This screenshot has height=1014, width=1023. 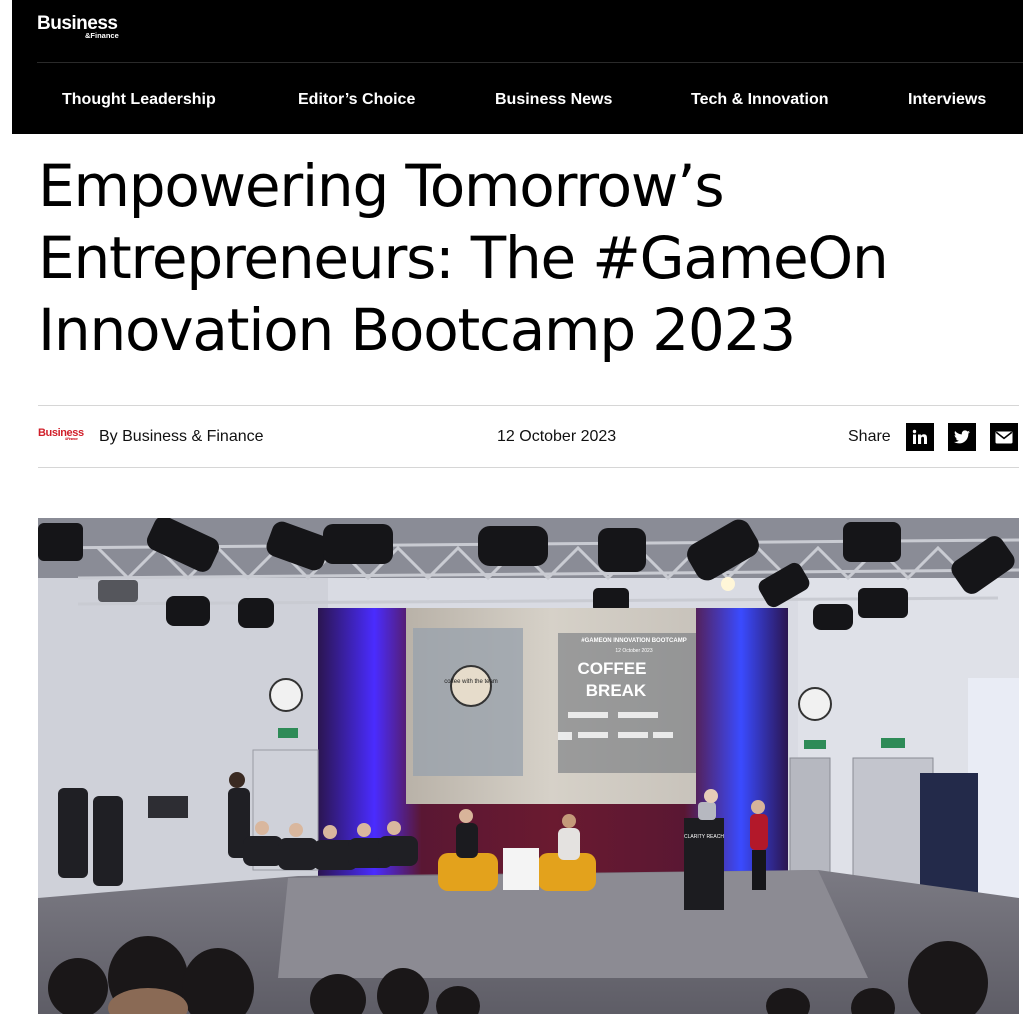 What do you see at coordinates (417, 330) in the screenshot?
I see `title-line: Innovation Bootcamp 2023` at bounding box center [417, 330].